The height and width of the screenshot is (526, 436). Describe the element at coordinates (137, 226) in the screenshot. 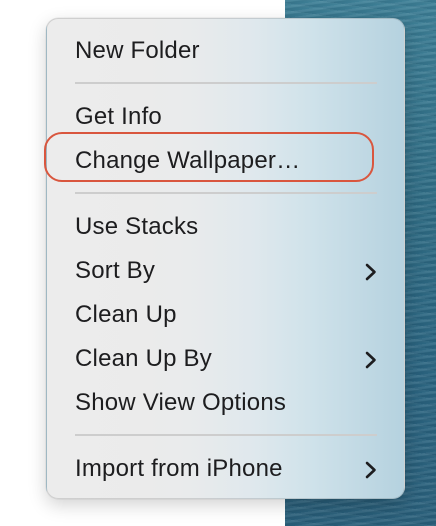

I see `menu-item-label: Use Stacks` at that location.